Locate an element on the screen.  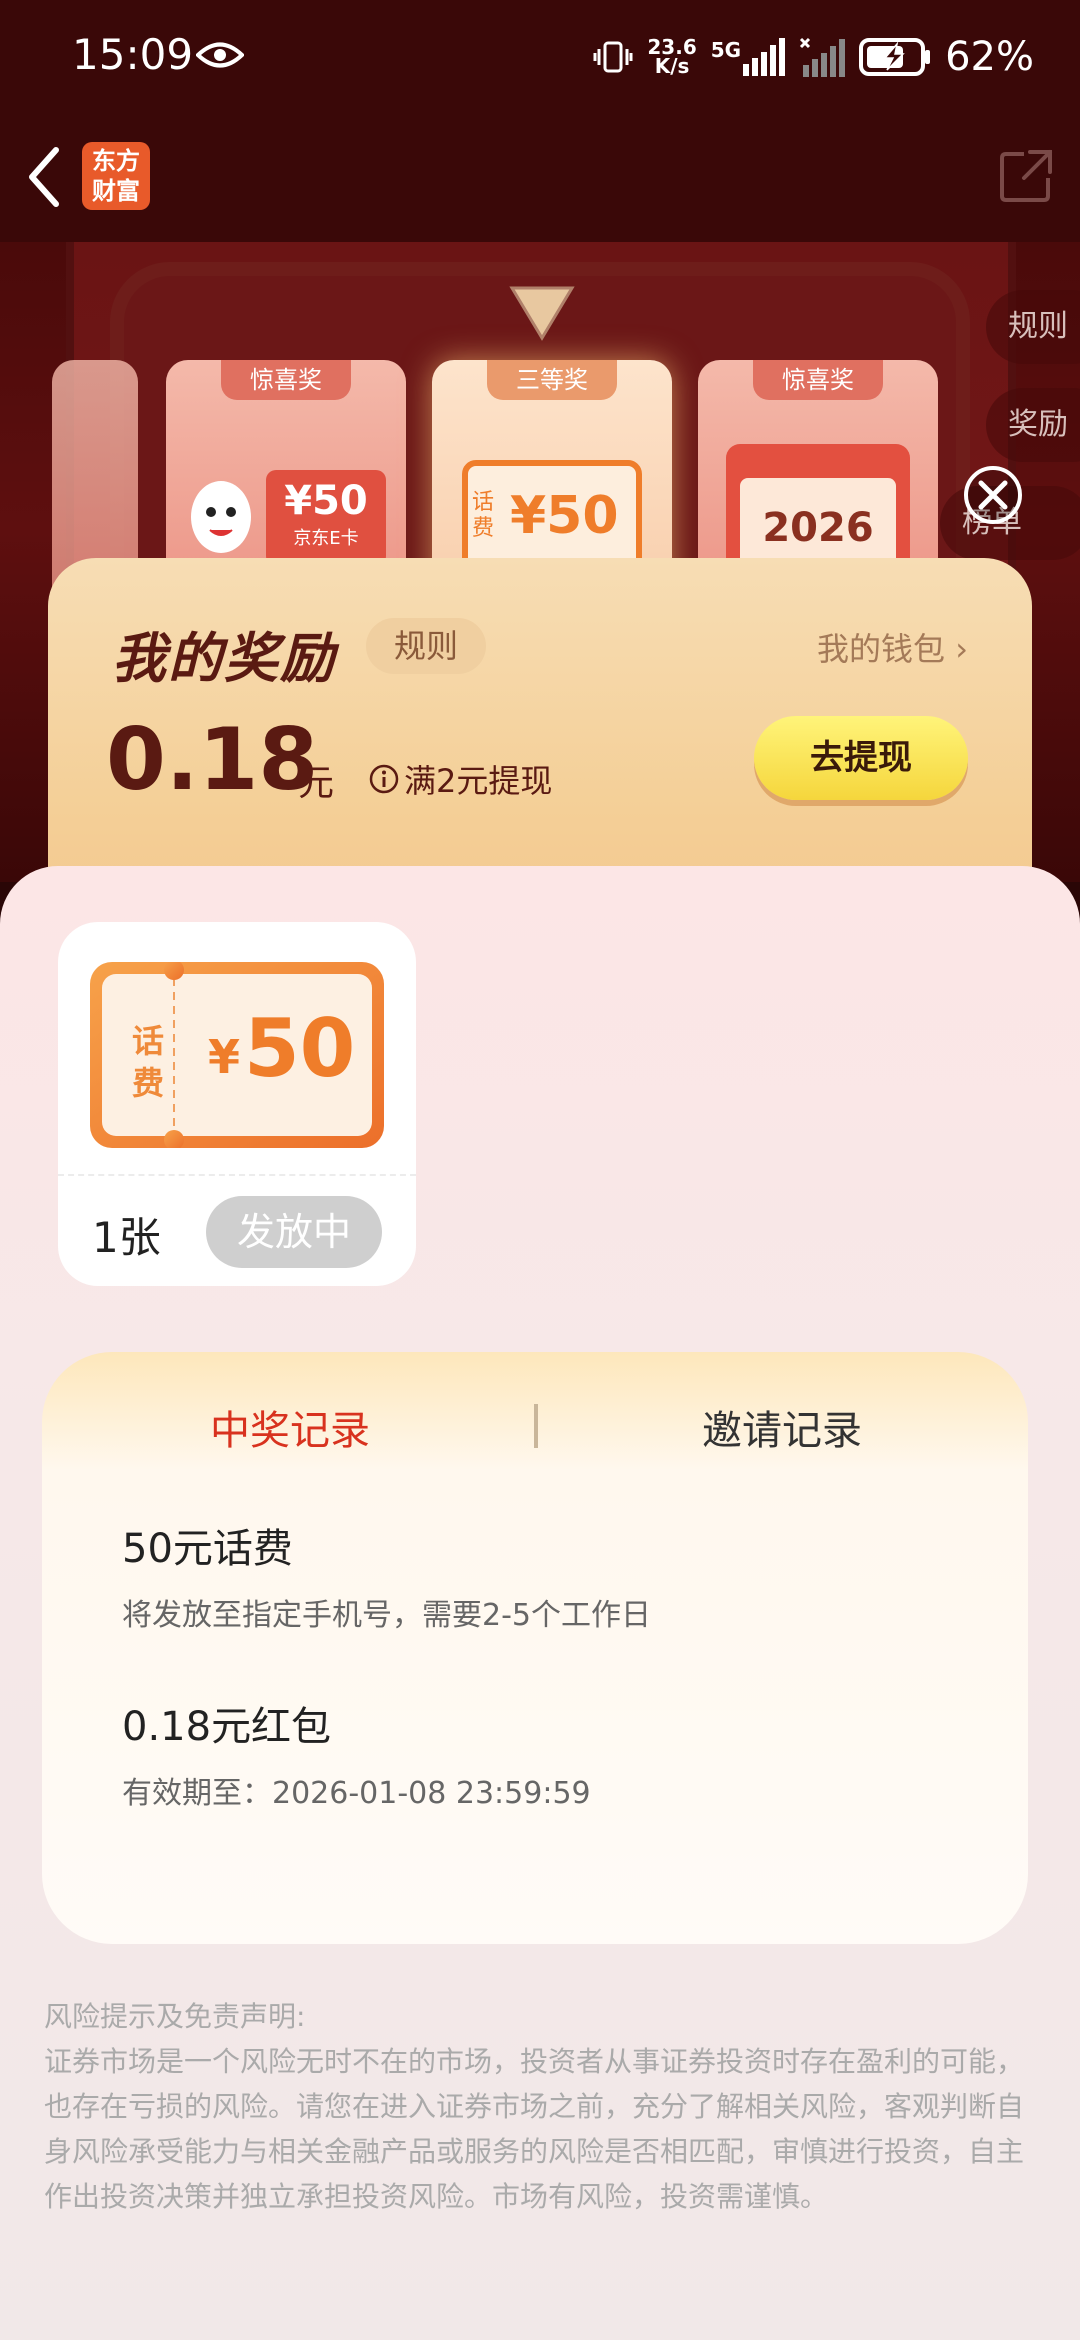
coupon-count: 1张 is located at coordinates (126, 1237).